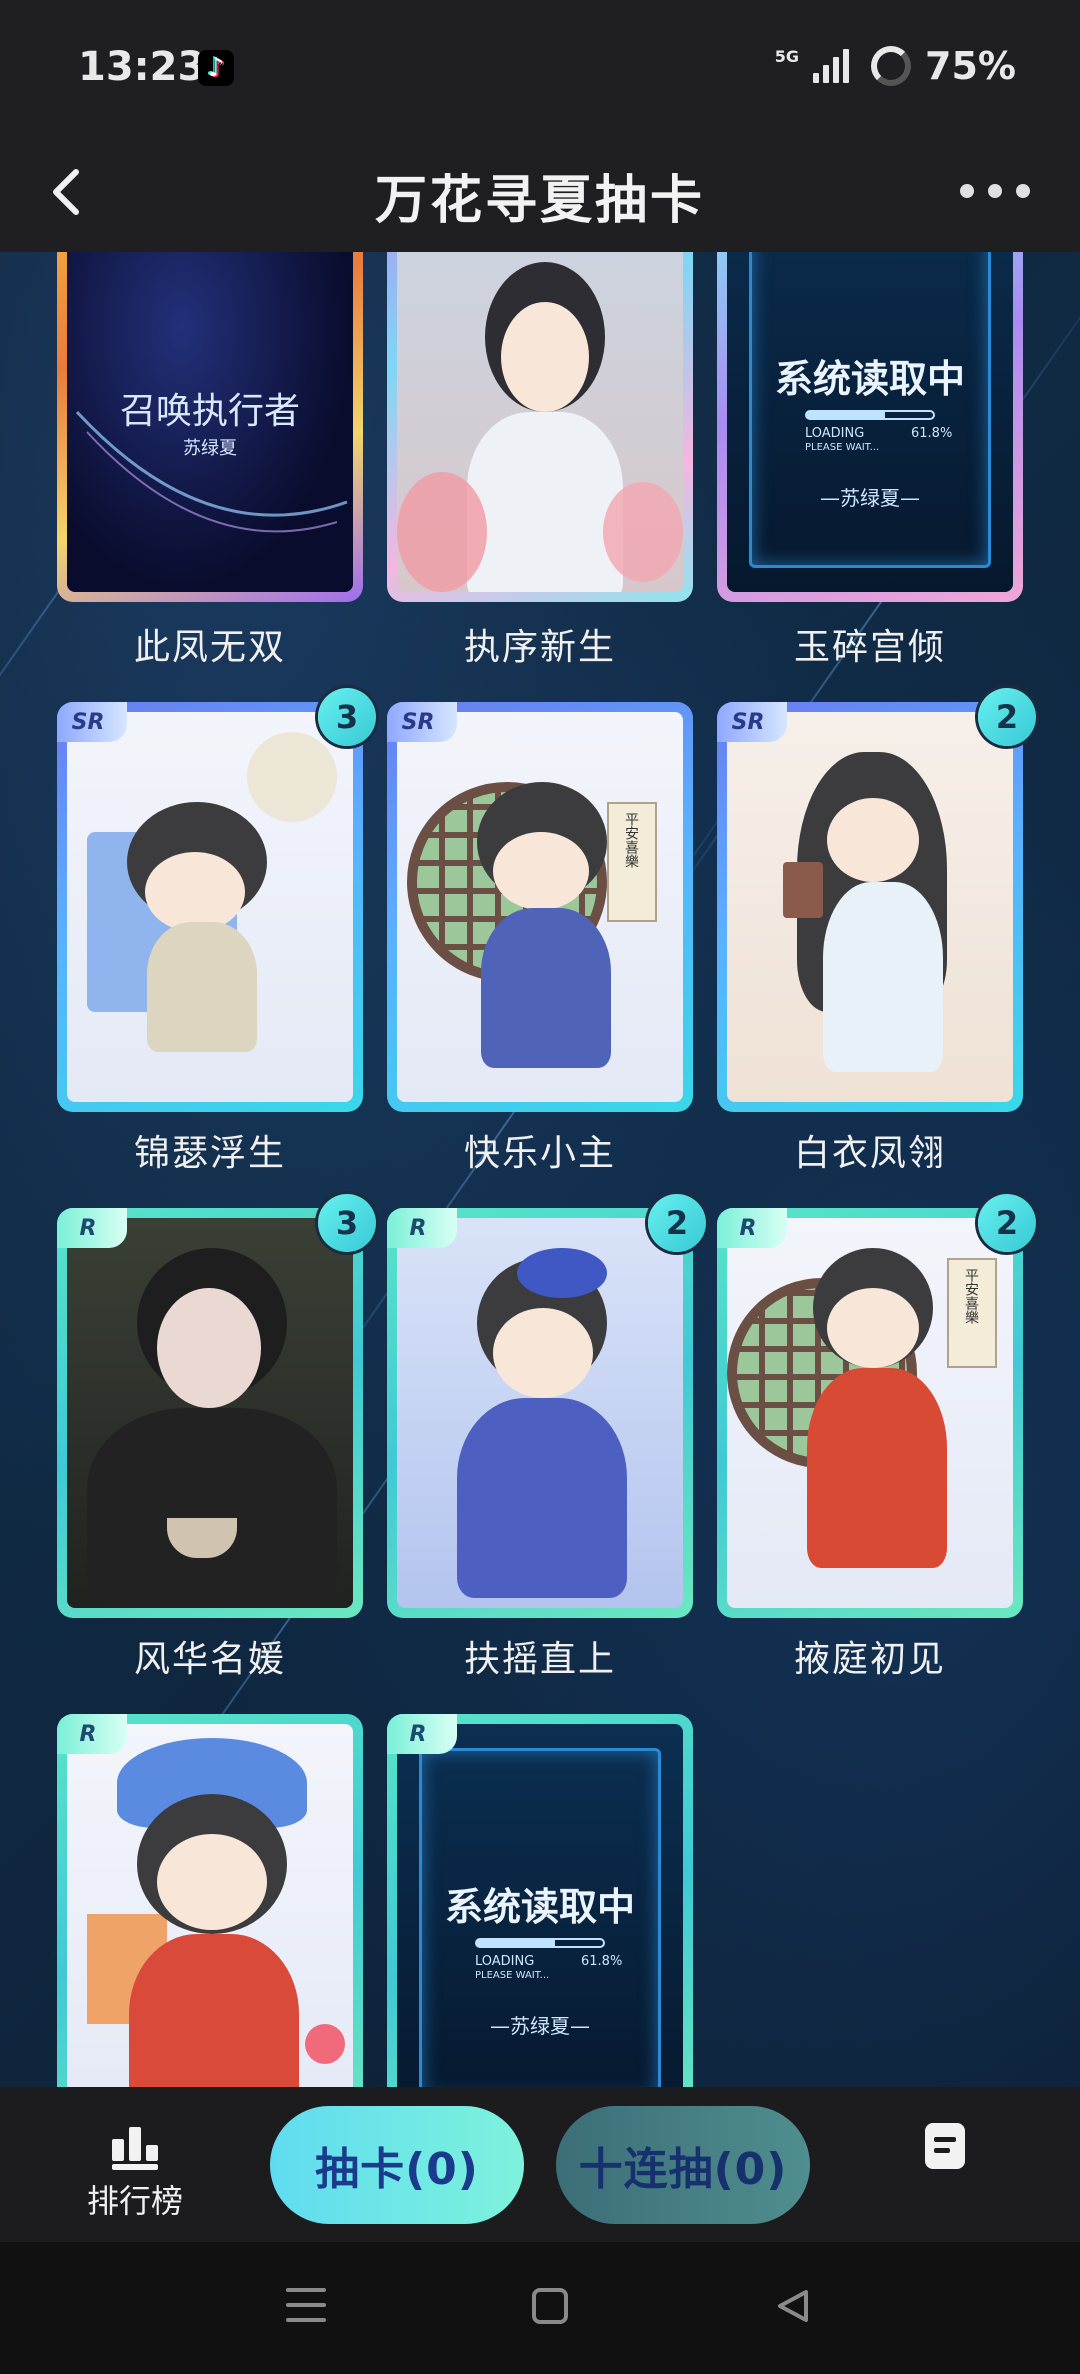 Image resolution: width=1080 pixels, height=2374 pixels. Describe the element at coordinates (683, 2165) in the screenshot. I see `draw-ten-button: 十连抽(0)` at that location.